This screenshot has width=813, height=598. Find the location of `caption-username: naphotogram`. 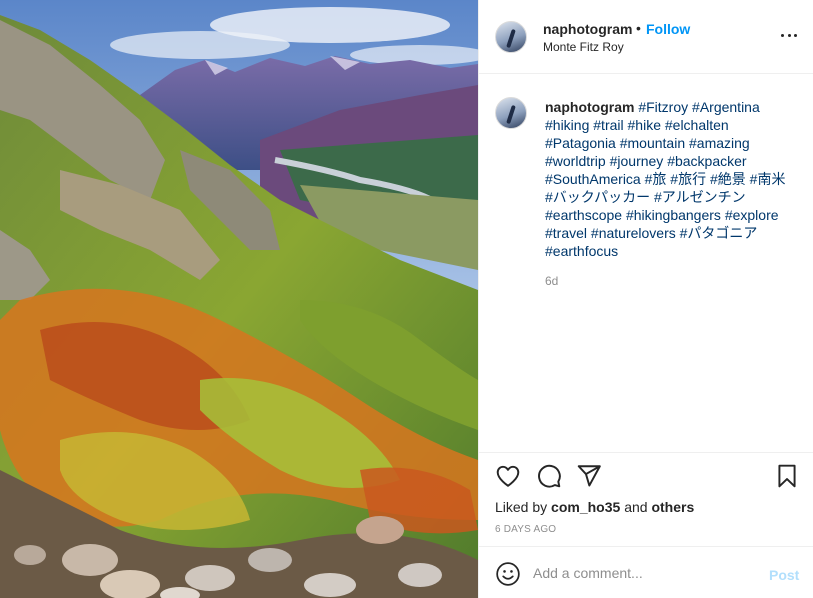

caption-username: naphotogram is located at coordinates (589, 107).